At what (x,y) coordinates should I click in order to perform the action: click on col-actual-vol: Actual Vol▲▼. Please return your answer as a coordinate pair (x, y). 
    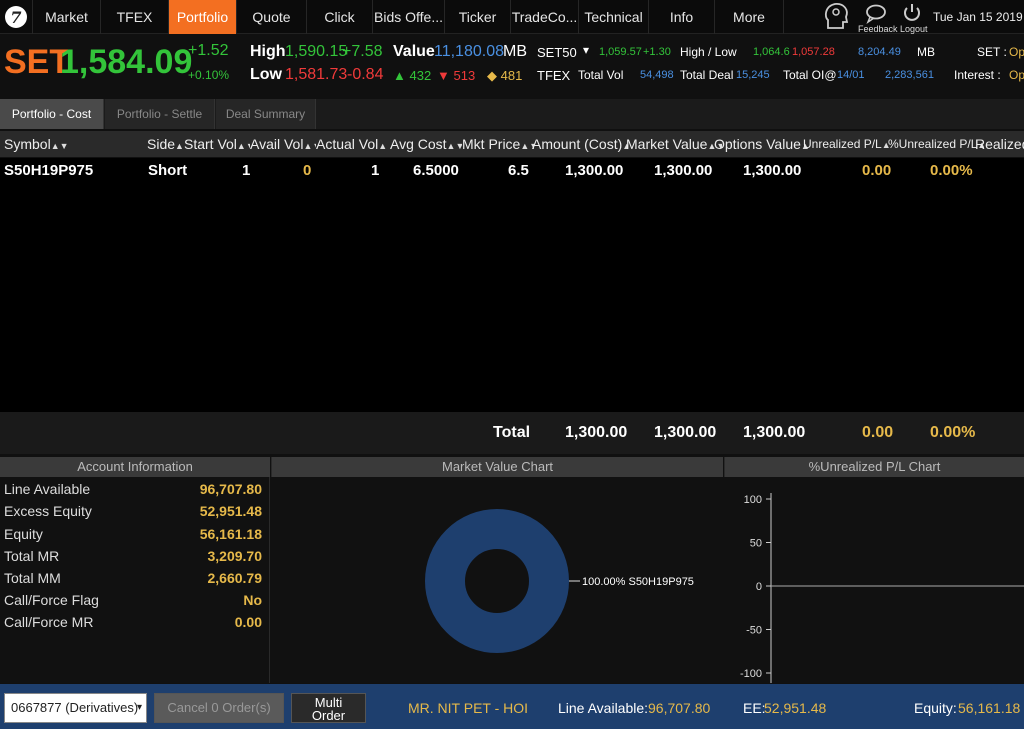
    Looking at the image, I should click on (352, 144).